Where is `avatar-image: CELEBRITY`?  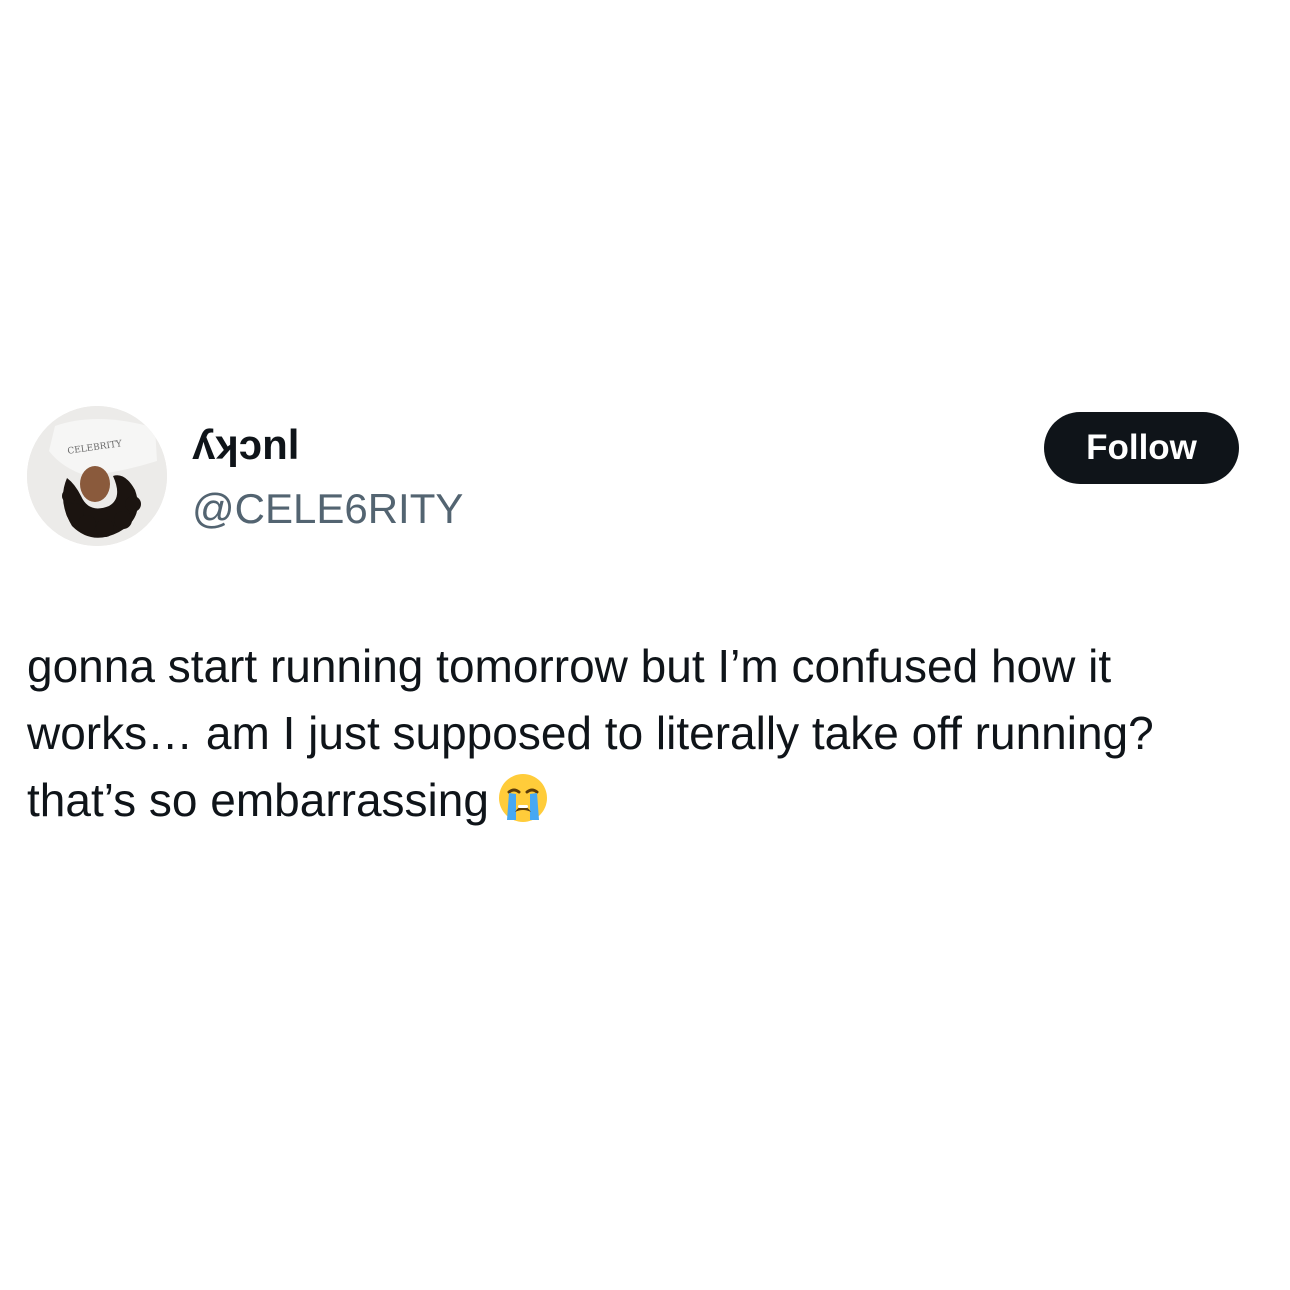
avatar-image: CELEBRITY is located at coordinates (97, 476).